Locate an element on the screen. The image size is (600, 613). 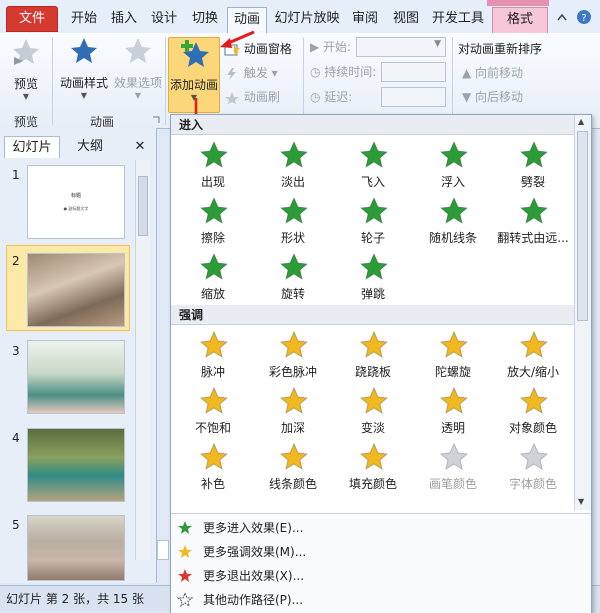
entrance-effect-item: 擦除 is located at coordinates (213, 222).